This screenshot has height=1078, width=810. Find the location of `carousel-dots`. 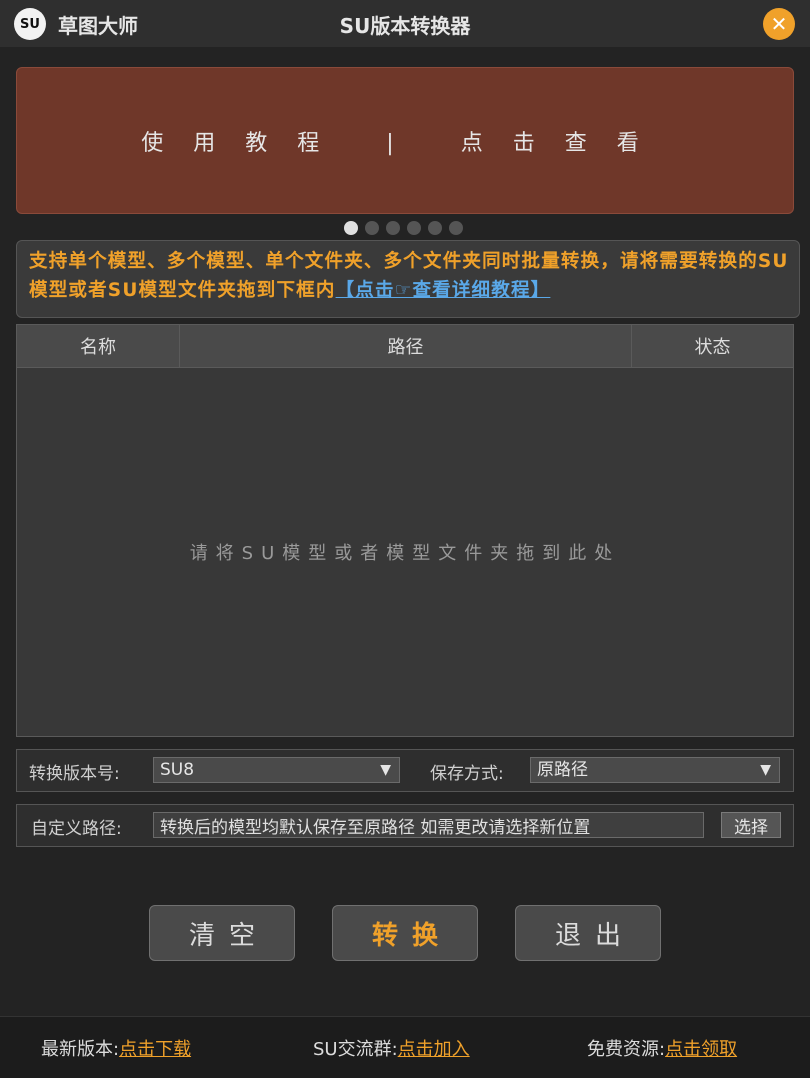

carousel-dots is located at coordinates (403, 228).